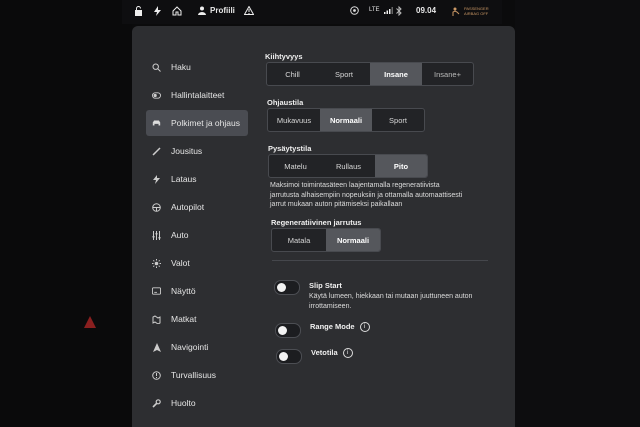 The height and width of the screenshot is (427, 640). Describe the element at coordinates (396, 74) in the screenshot. I see `acceleration-option-insane: Insane` at that location.